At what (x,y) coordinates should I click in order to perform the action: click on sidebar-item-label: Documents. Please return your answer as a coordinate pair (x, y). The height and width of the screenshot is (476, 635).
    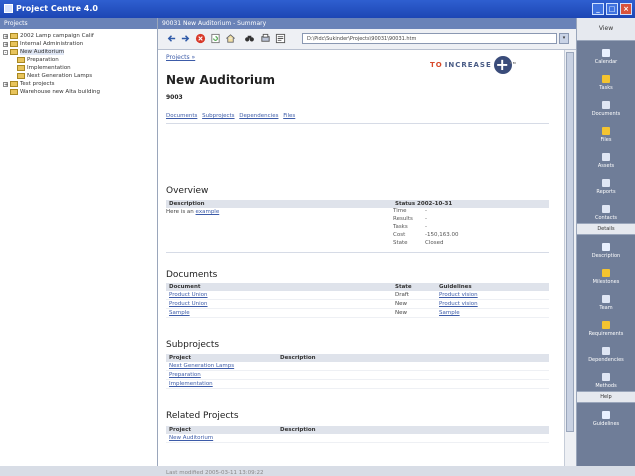
    Looking at the image, I should click on (606, 114).